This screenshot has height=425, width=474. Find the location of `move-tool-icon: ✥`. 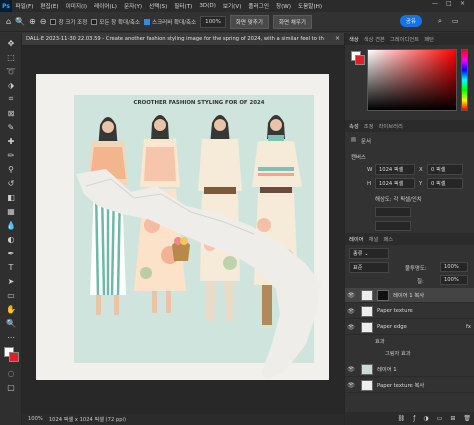

move-tool-icon: ✥ is located at coordinates (11, 43).